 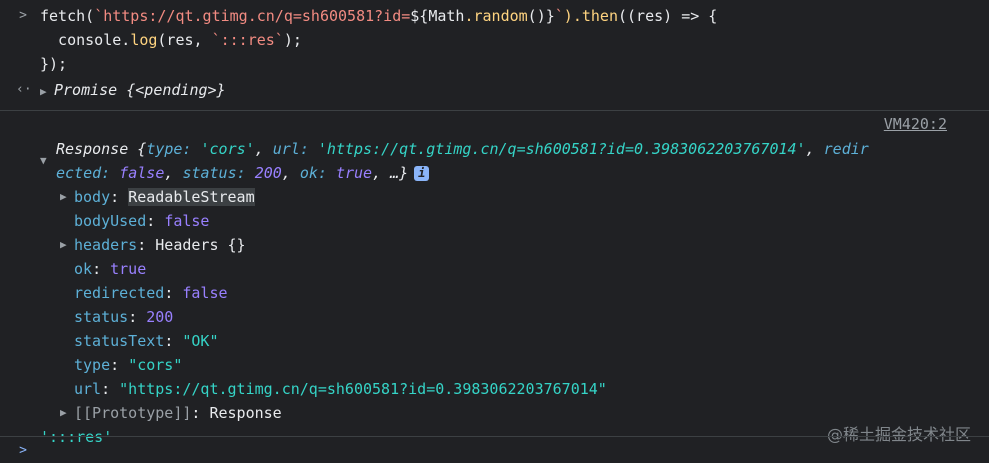 What do you see at coordinates (494, 173) in the screenshot?
I see `response-summary-line-2: ected: false, status: 200, ok: true, …} i` at bounding box center [494, 173].